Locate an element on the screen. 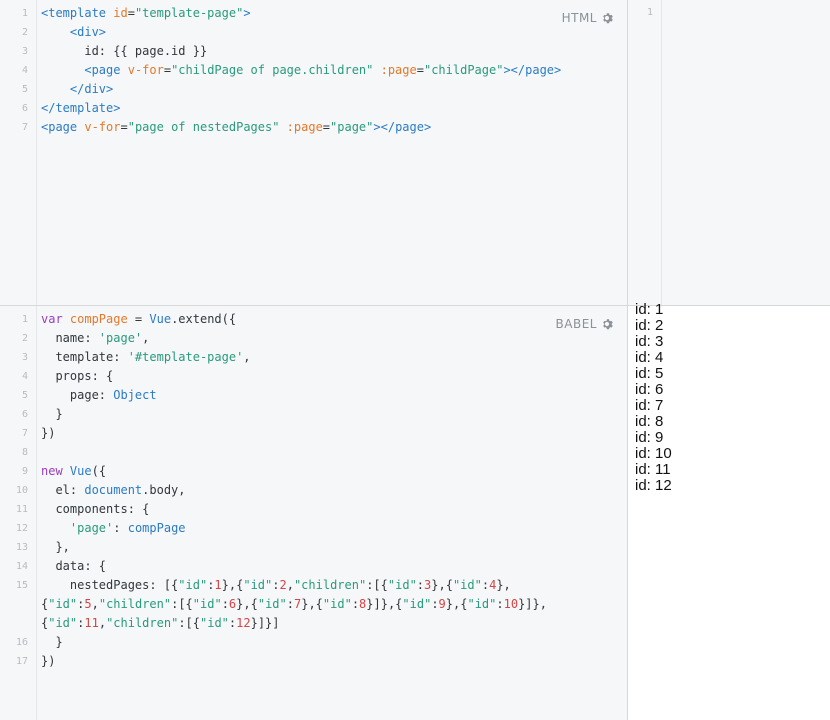 This screenshot has width=830, height=720. code-token: document is located at coordinates (113, 490).